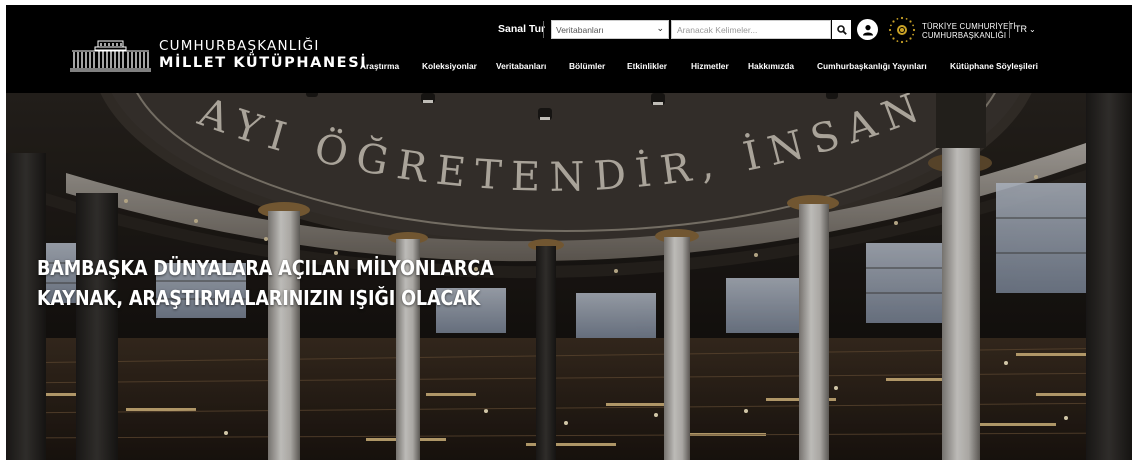 This screenshot has width=1138, height=462. Describe the element at coordinates (449, 66) in the screenshot. I see `nav-item-koleksiyonlar: Koleksiyonlar` at that location.